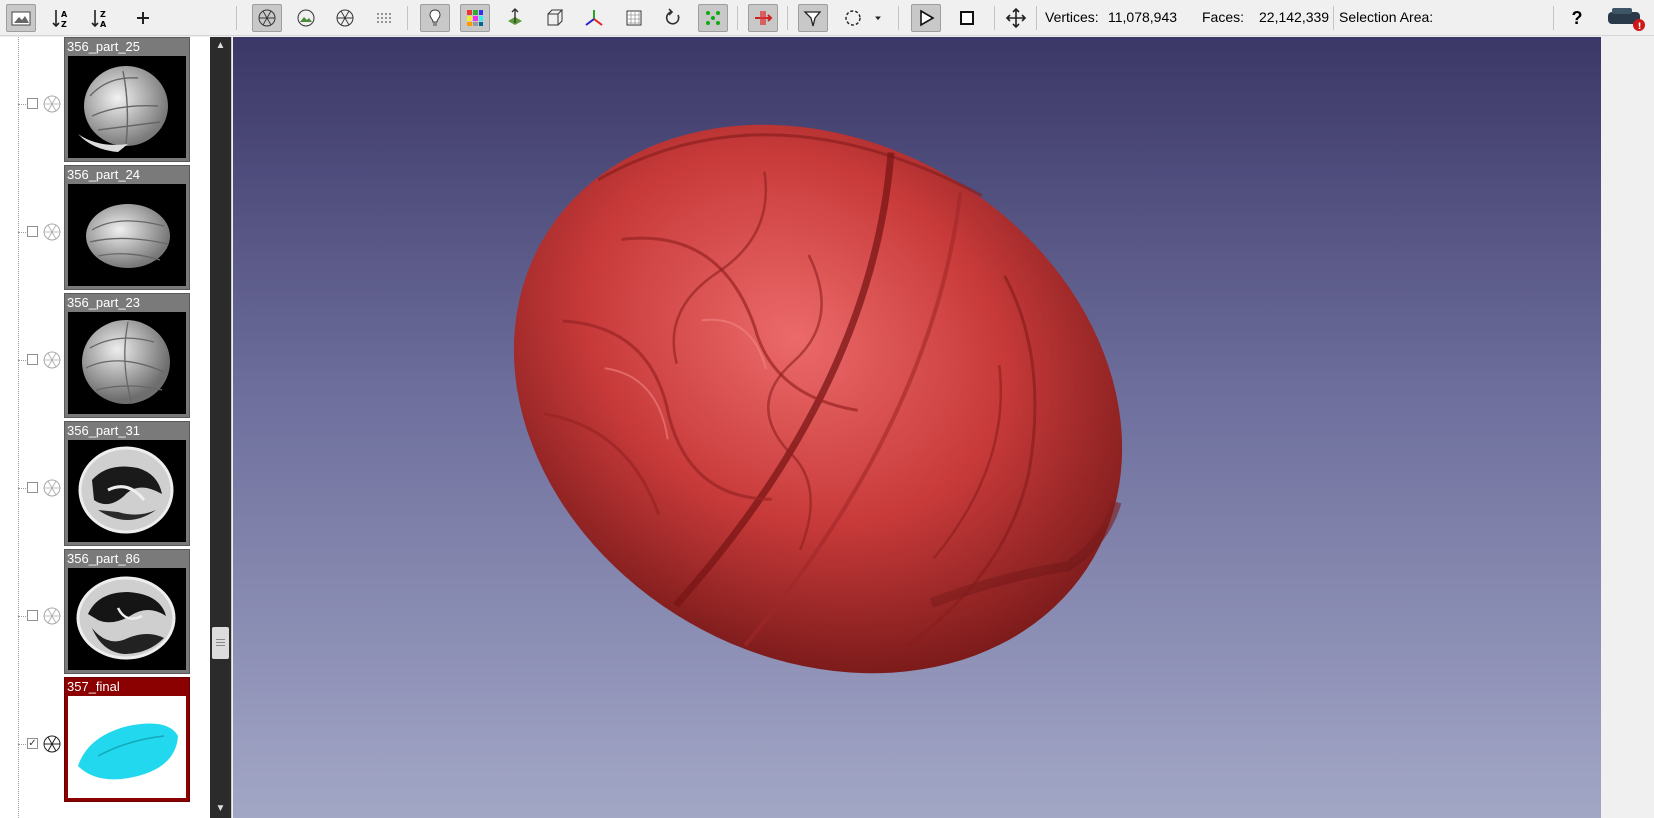 Image resolution: width=1654 pixels, height=818 pixels. I want to click on dropdown-arrow-icon, so click(878, 18).